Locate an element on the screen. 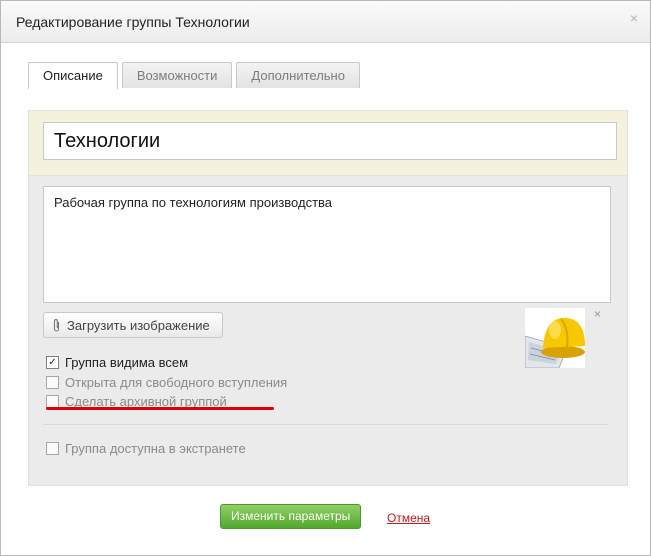 This screenshot has width=651, height=556. group-name-input is located at coordinates (330, 141).